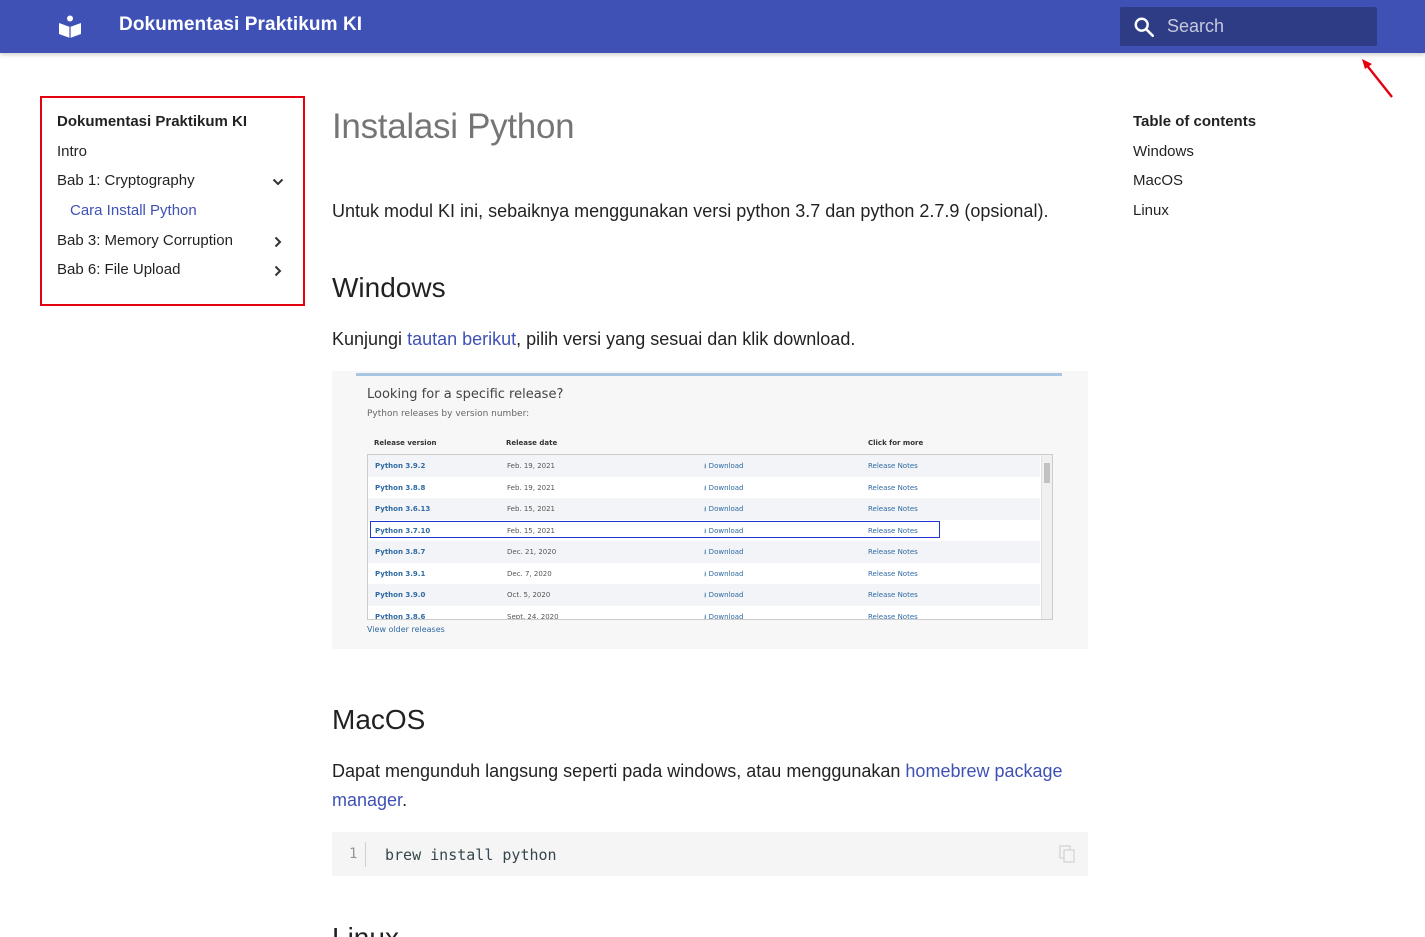 The image size is (1425, 937). I want to click on release-version-link: Python 3.6.13, so click(403, 509).